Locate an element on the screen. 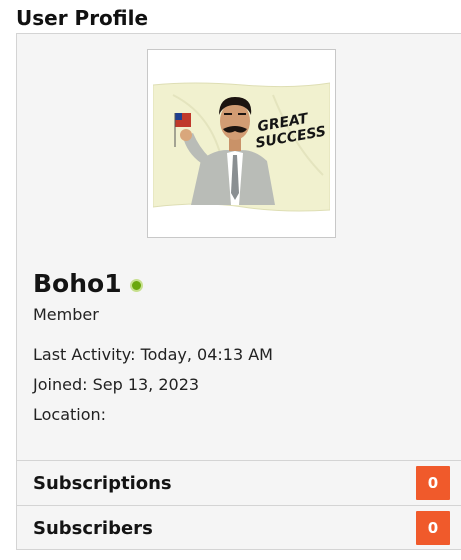 This screenshot has height=560, width=461. subscribers-count-badge: 0 is located at coordinates (433, 528).